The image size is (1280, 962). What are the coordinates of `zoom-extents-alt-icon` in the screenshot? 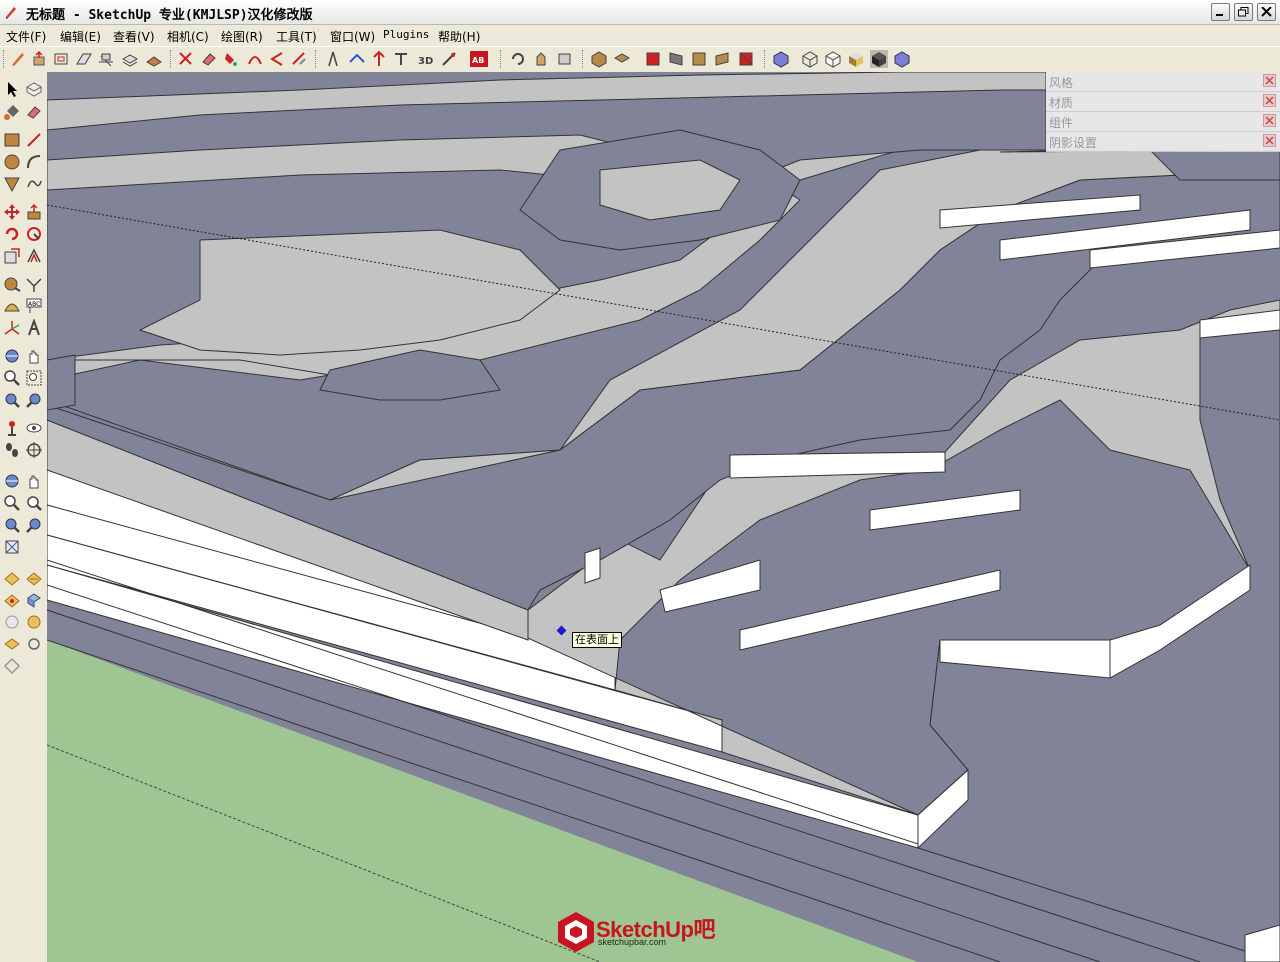 It's located at (12, 525).